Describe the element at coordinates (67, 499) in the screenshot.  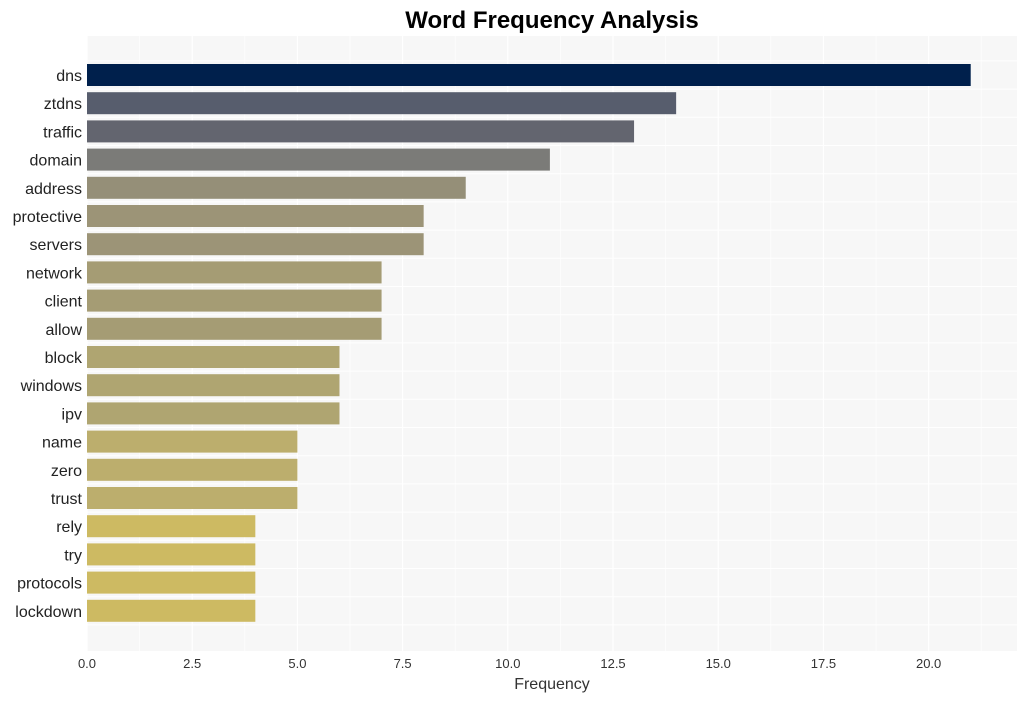
I see `category-label: trust` at that location.